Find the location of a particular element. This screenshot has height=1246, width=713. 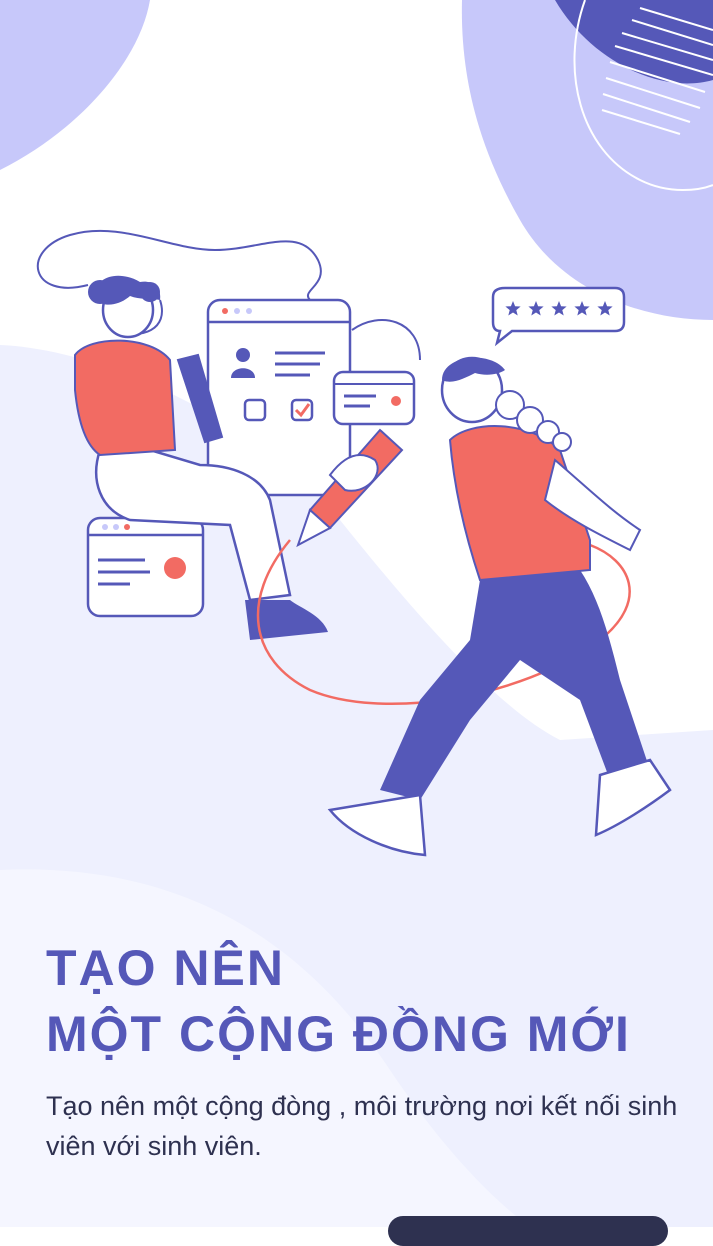

doodle-line-right is located at coordinates (386, 340).